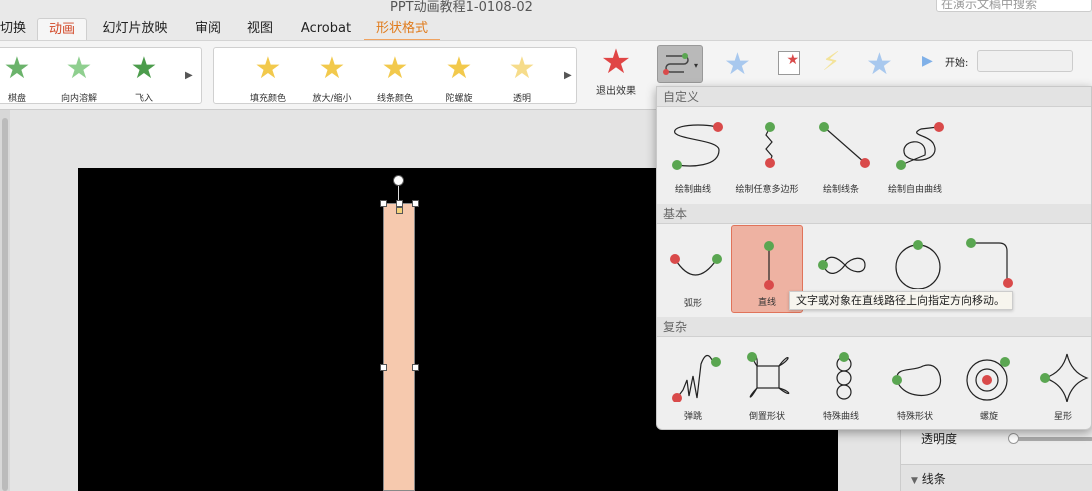  I want to click on effect-line-color: ★ 线条颜色, so click(395, 78).